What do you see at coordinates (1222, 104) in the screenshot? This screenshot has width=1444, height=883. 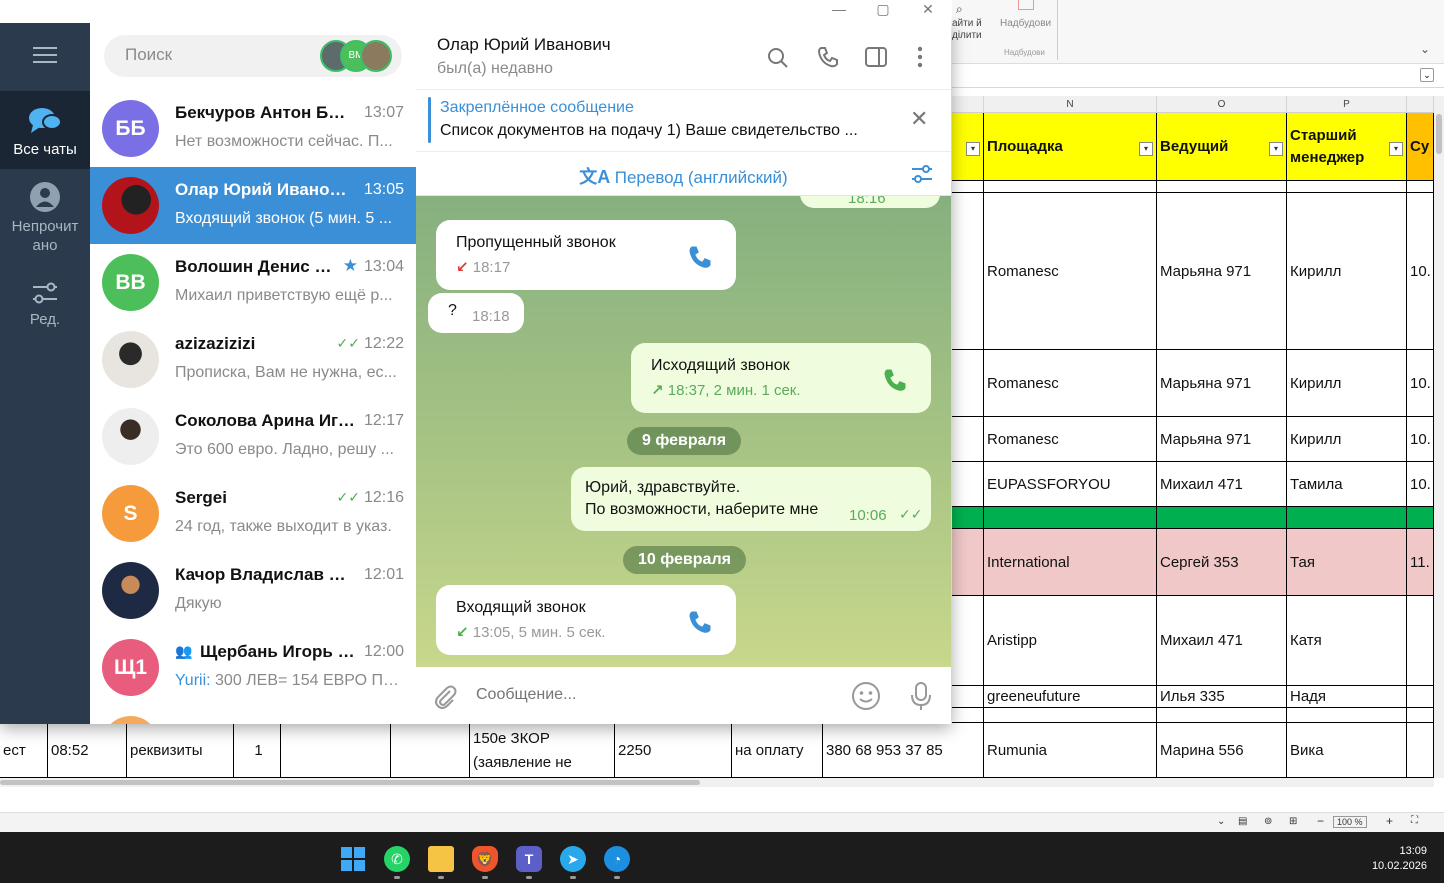 I see `column-header-o: O` at bounding box center [1222, 104].